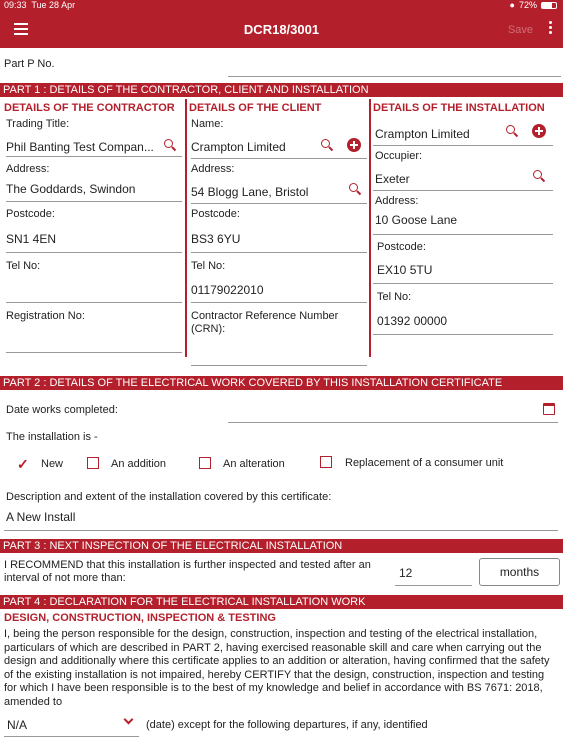 This screenshot has height=750, width=563. Describe the element at coordinates (281, 6) in the screenshot. I see `status-bar: 09:33 Tue 28 Apr ● 72%` at that location.